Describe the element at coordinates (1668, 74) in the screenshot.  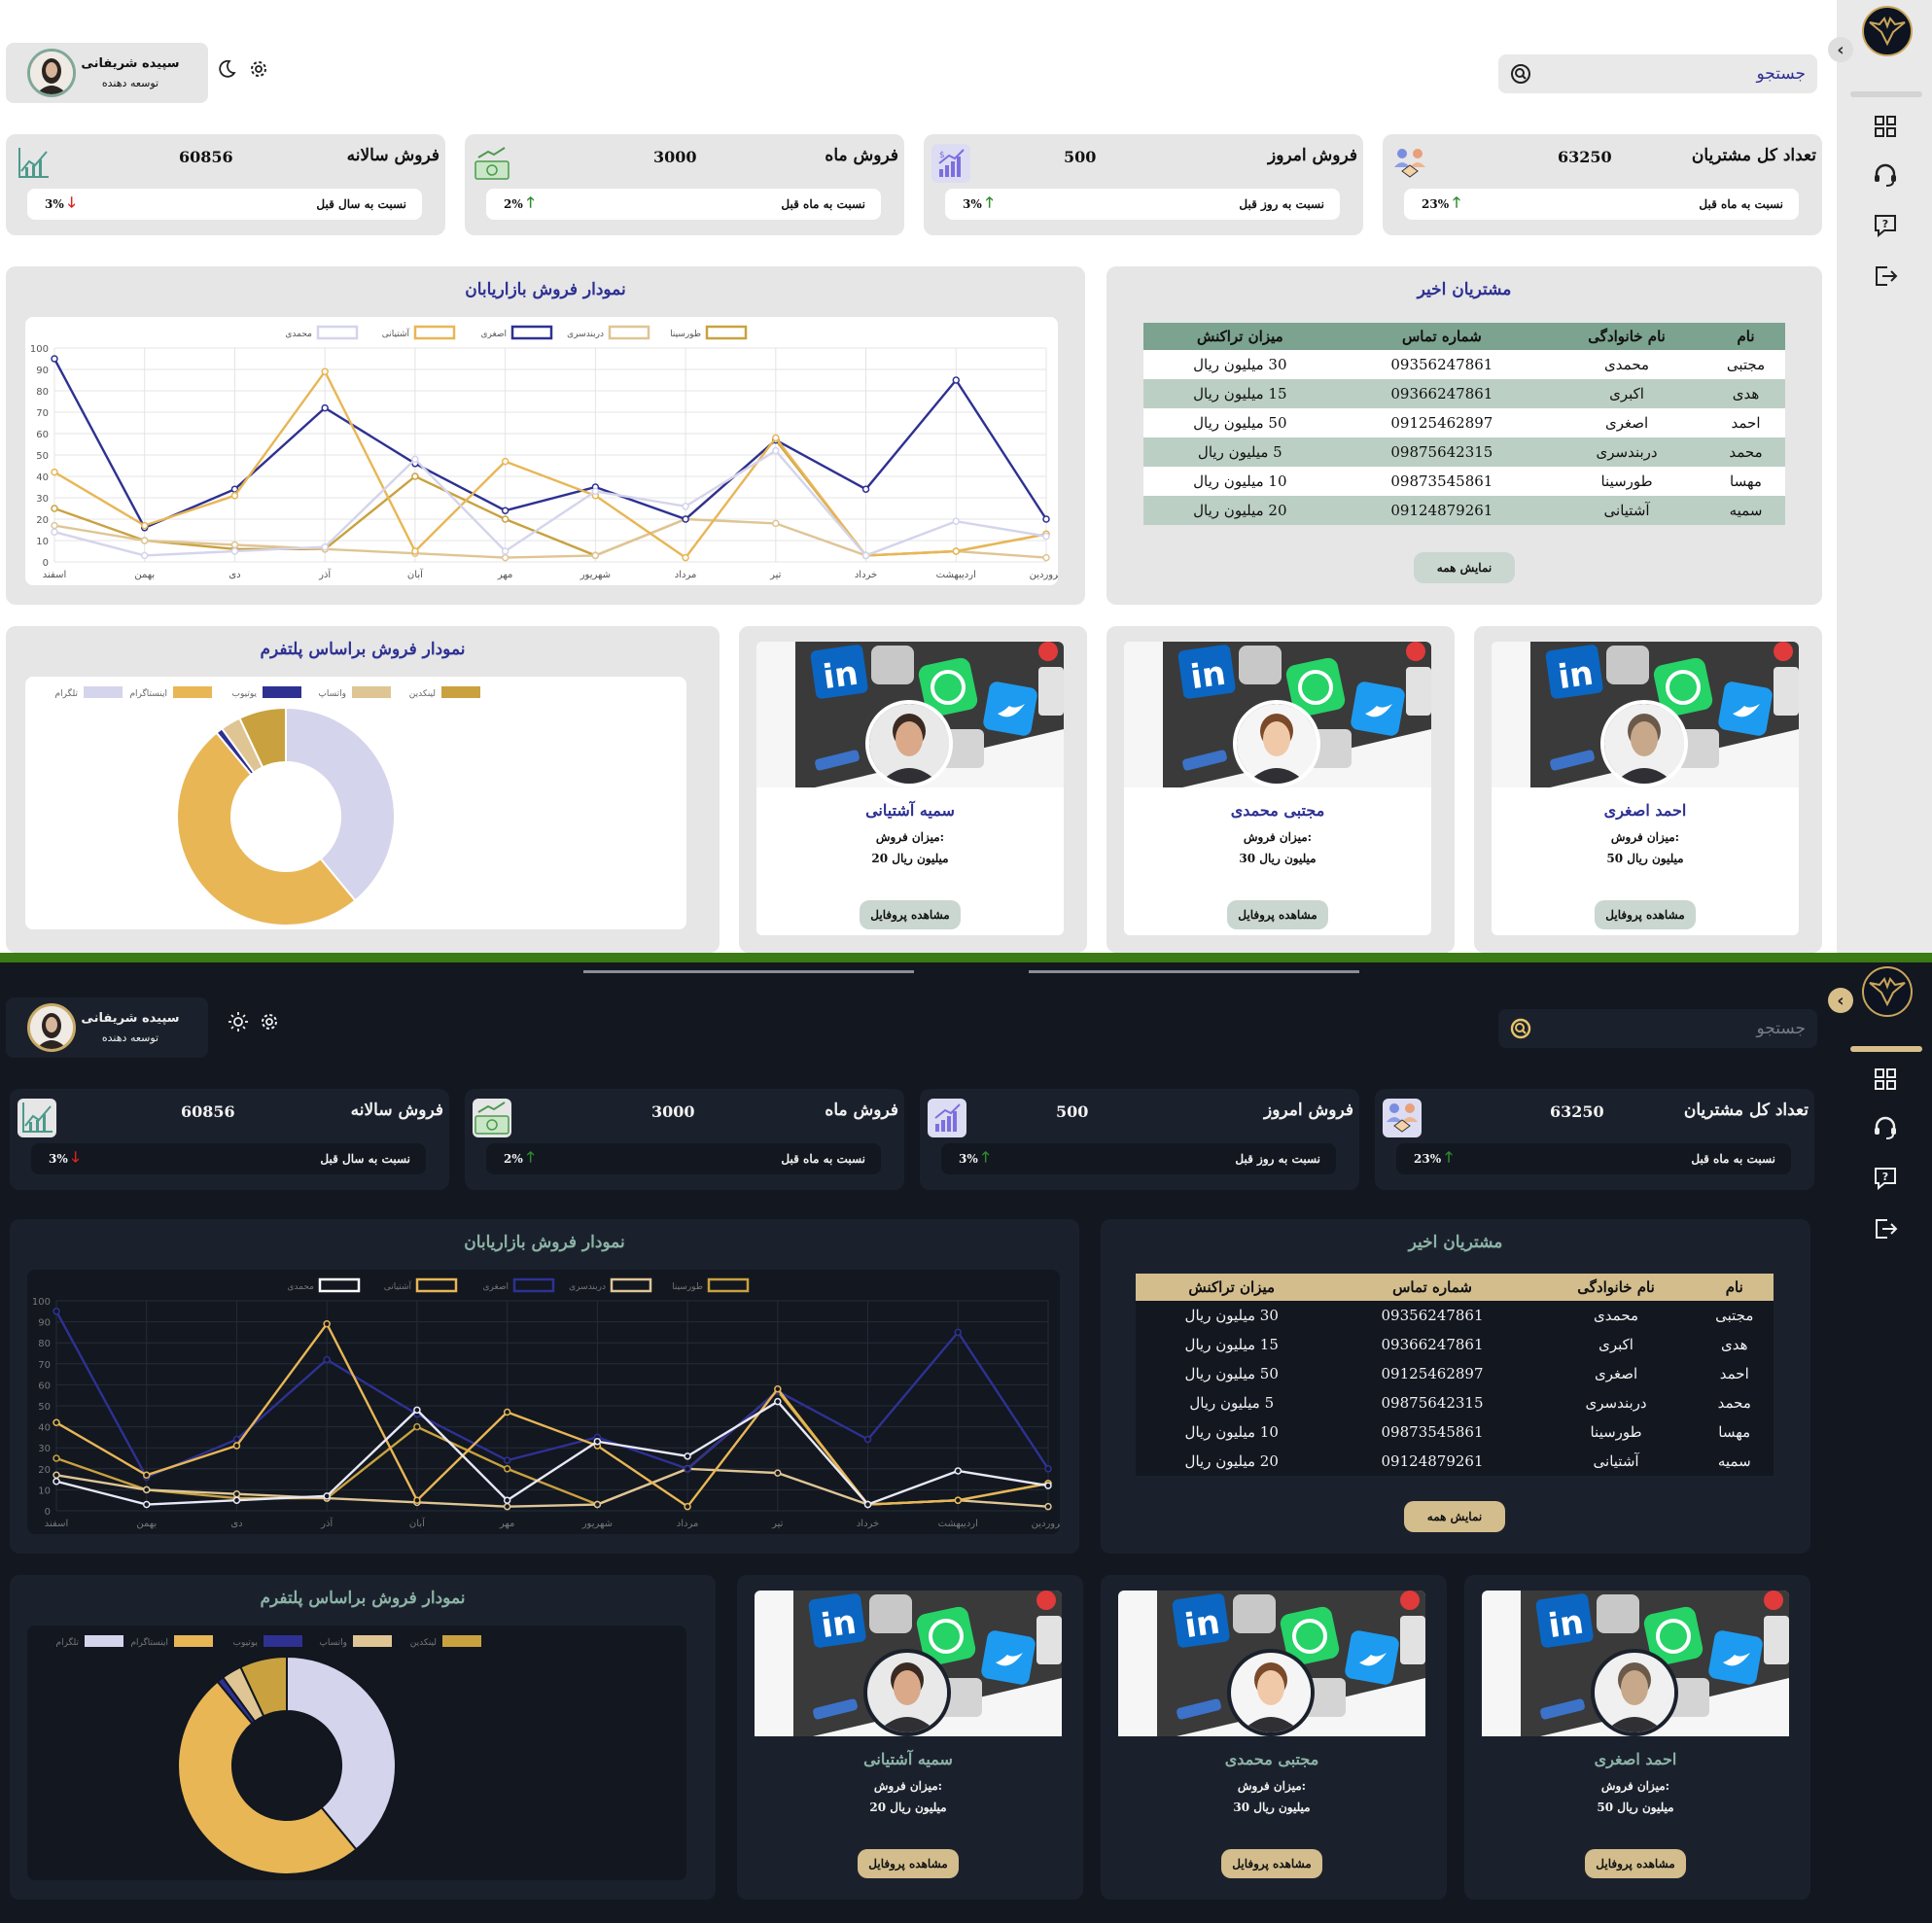
I see `search-input: جستجو` at that location.